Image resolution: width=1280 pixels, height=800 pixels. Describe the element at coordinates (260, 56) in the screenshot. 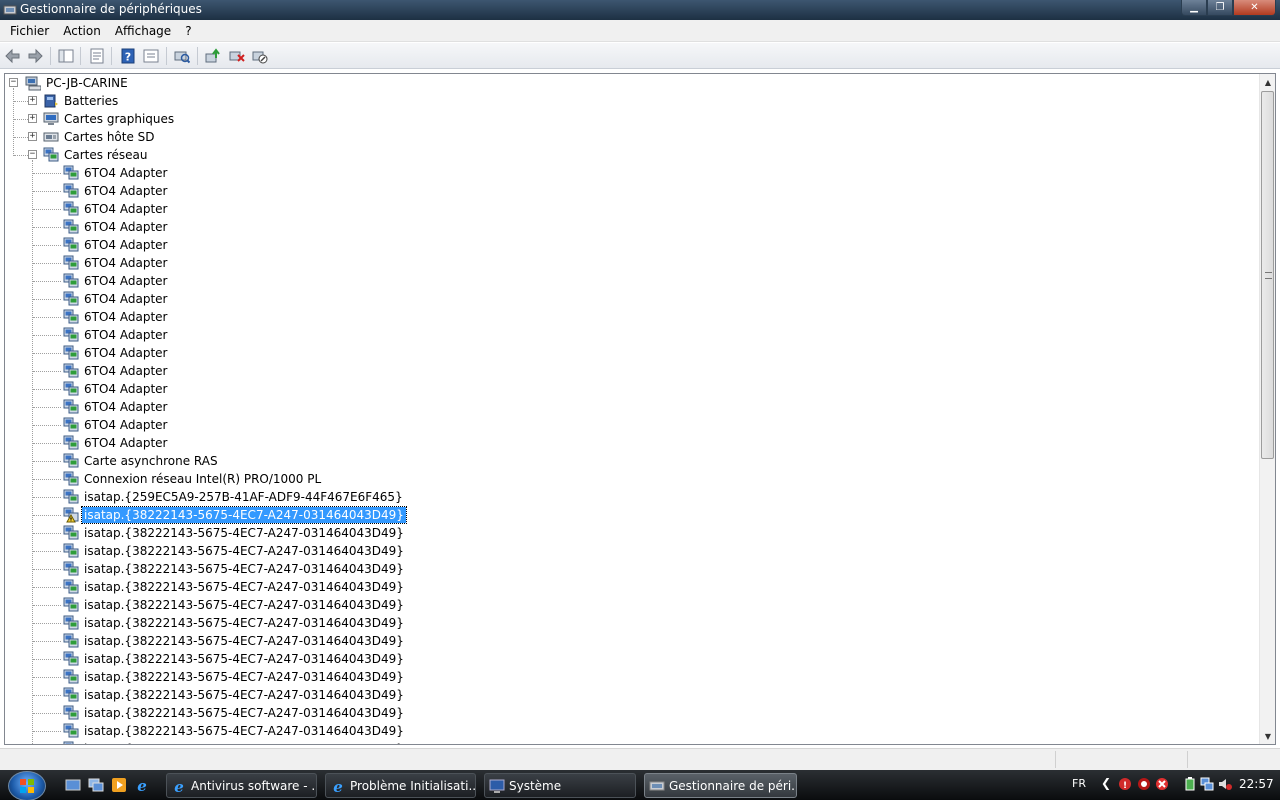

I see `disable-button` at that location.